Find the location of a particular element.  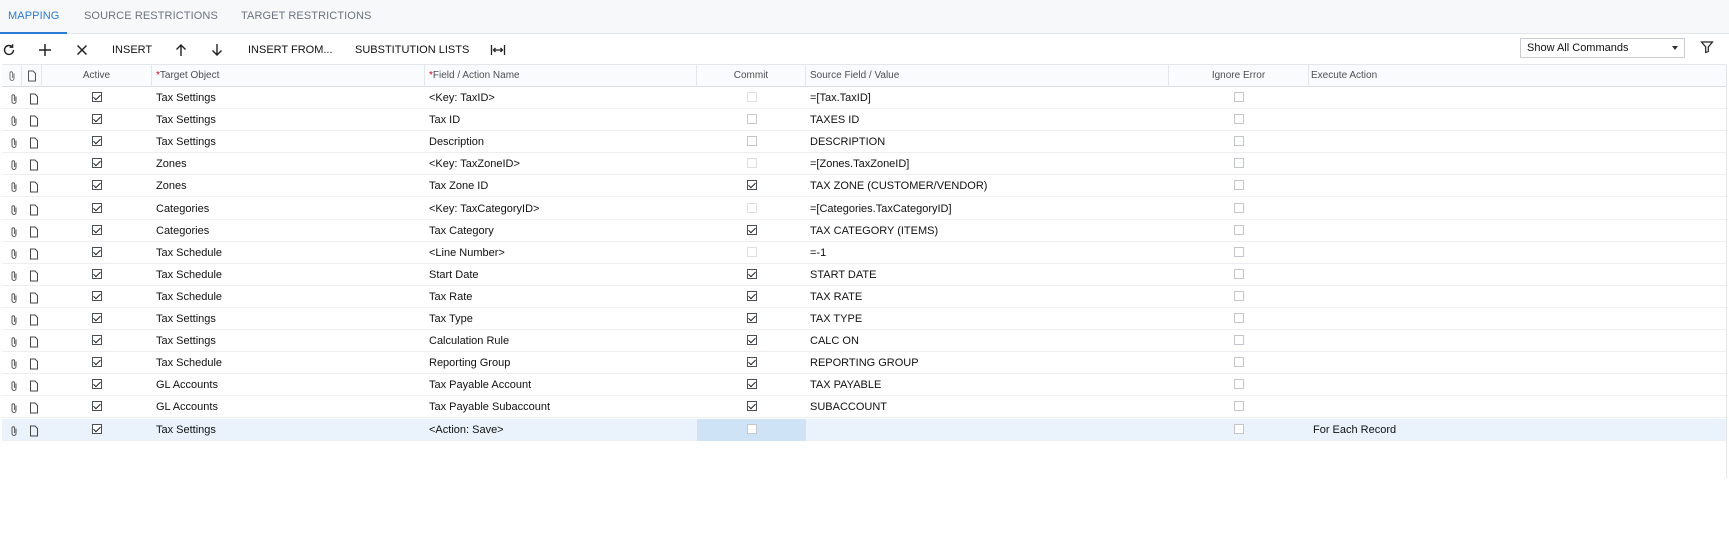

table-row: Tax Settings Description DESCRIPTION is located at coordinates (864, 142).